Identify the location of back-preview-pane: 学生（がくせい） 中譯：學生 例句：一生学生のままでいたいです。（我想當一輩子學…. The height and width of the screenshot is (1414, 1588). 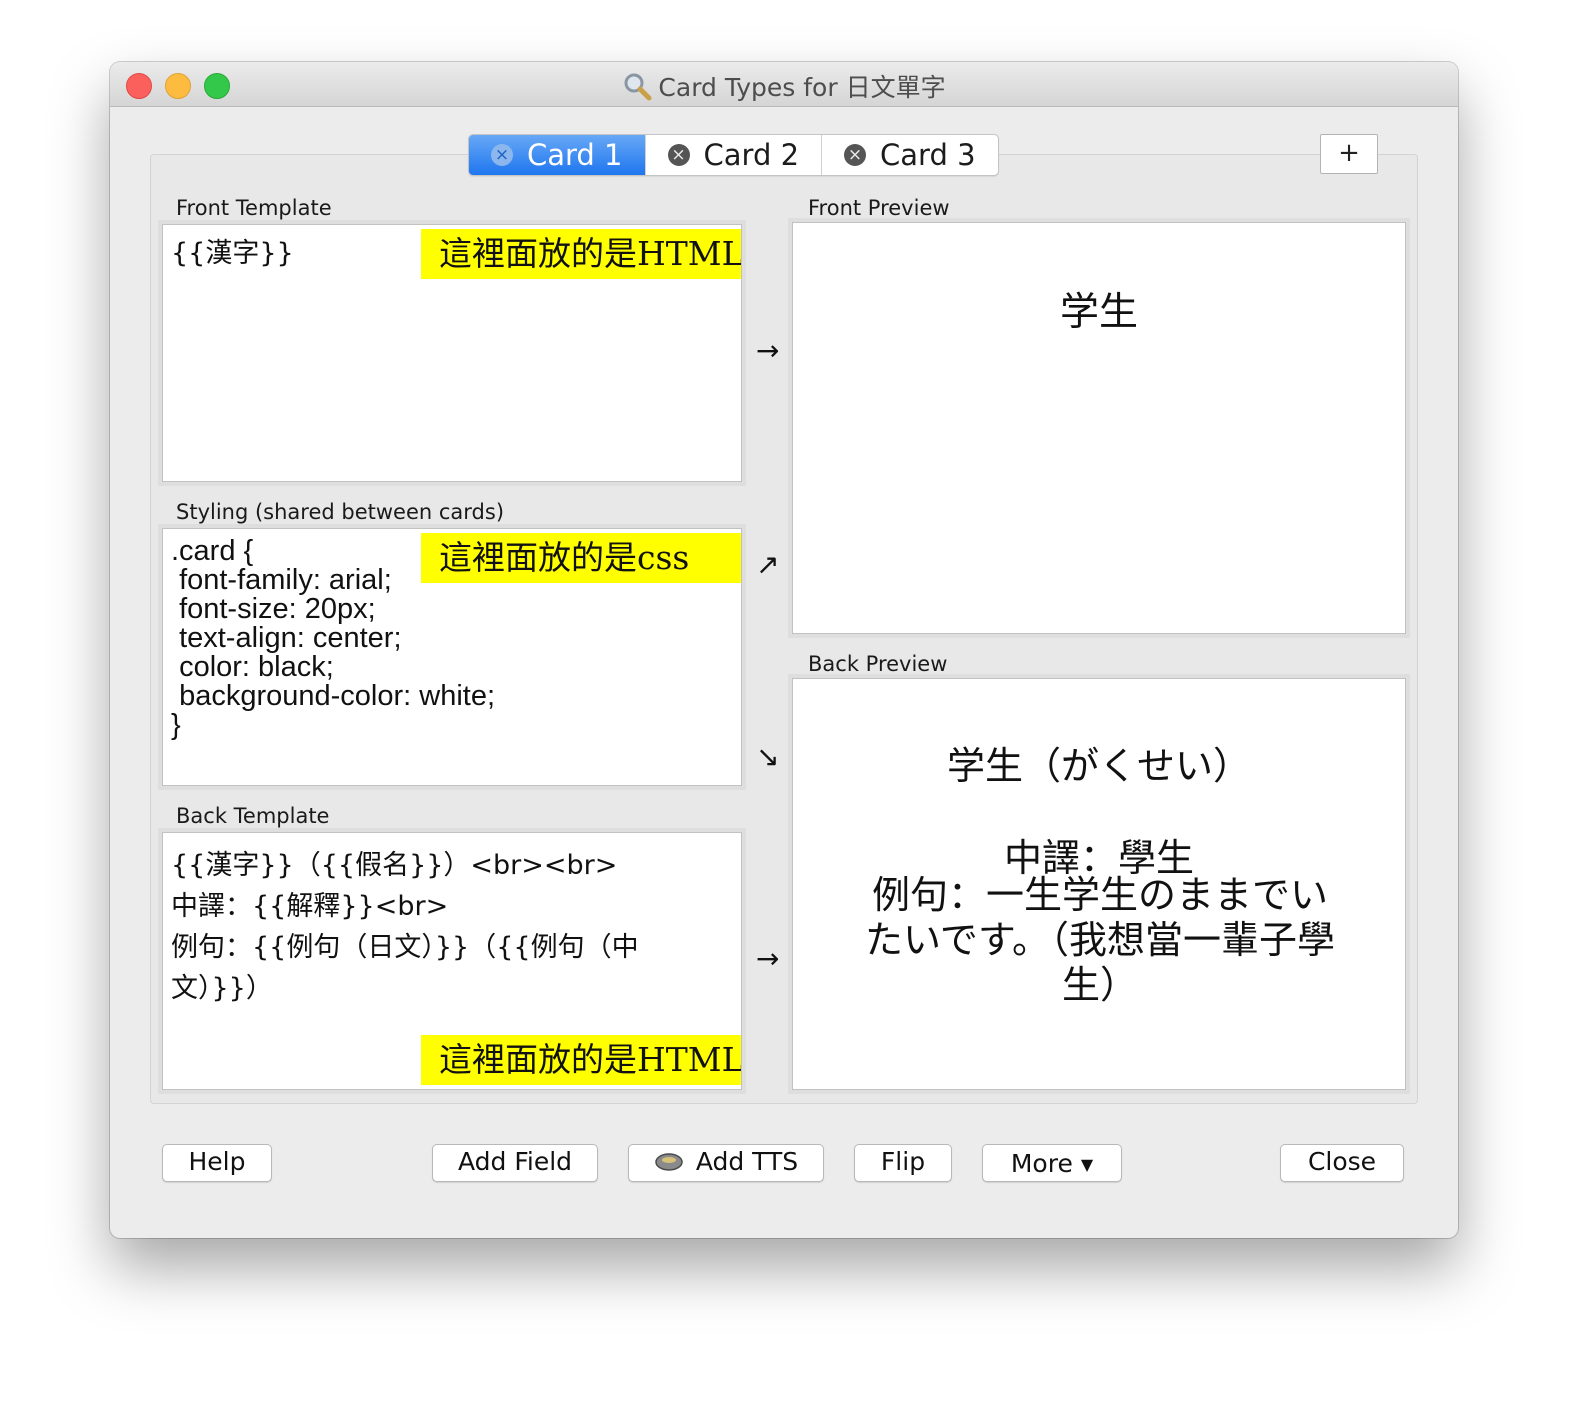
(1099, 884).